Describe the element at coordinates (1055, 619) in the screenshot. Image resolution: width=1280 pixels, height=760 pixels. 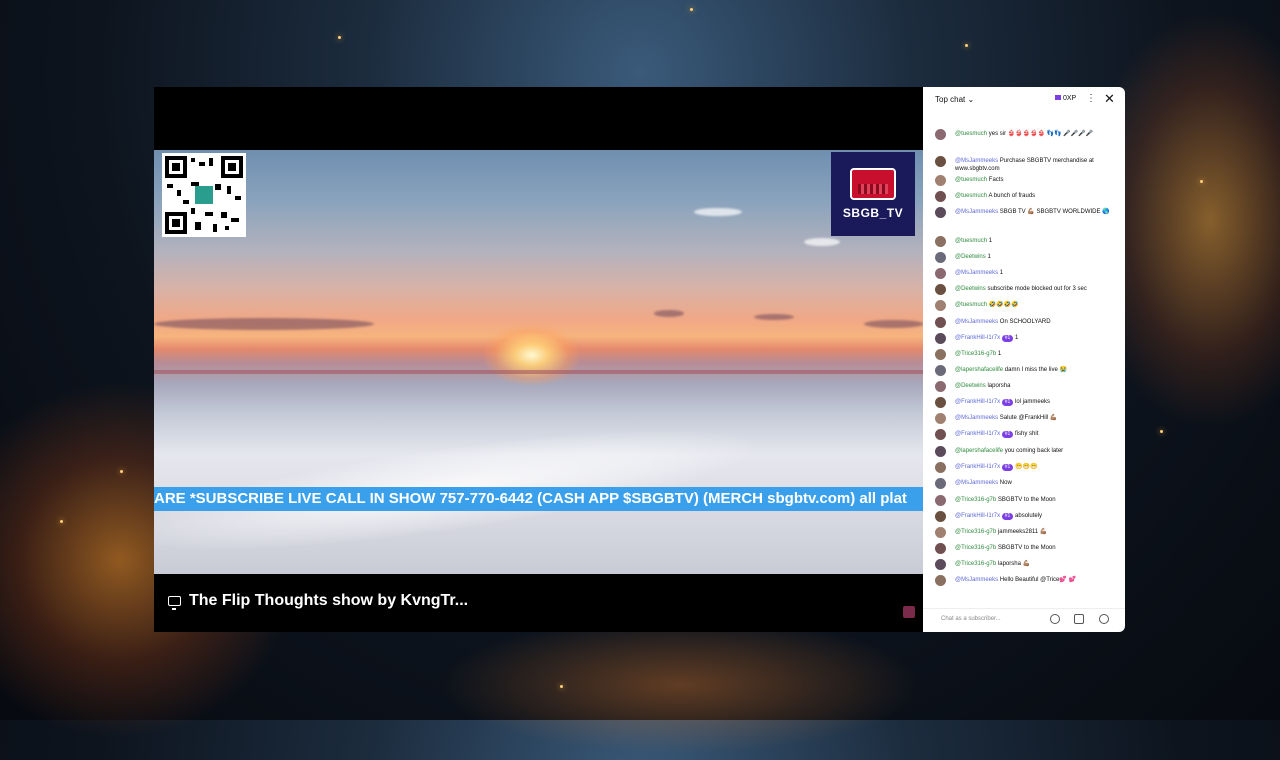
I see `emoji-icon` at that location.